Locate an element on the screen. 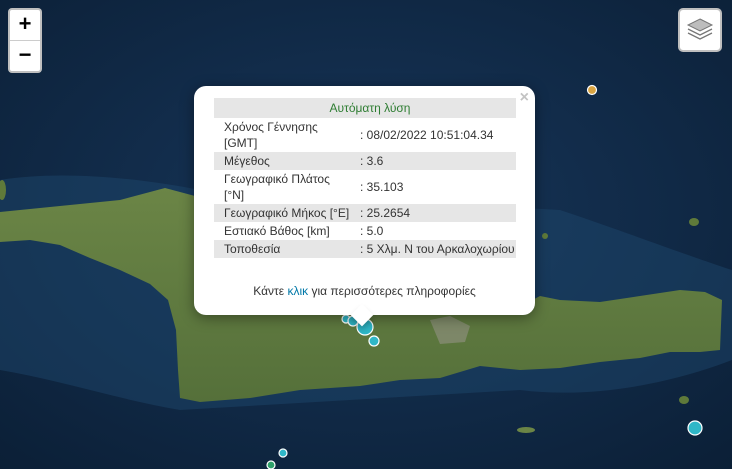 The width and height of the screenshot is (732, 469). more-info-prefix: Κάντε is located at coordinates (269, 291).